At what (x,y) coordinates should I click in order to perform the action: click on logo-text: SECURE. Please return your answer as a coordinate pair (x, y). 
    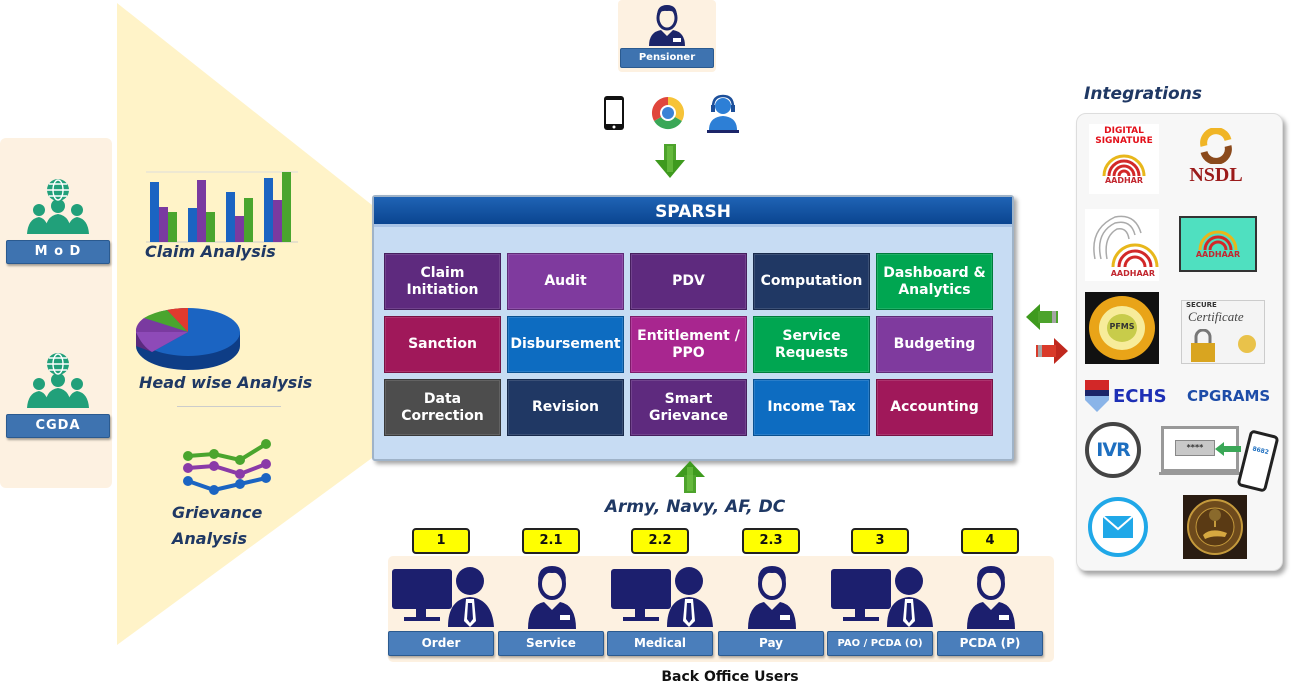
    Looking at the image, I should click on (1201, 305).